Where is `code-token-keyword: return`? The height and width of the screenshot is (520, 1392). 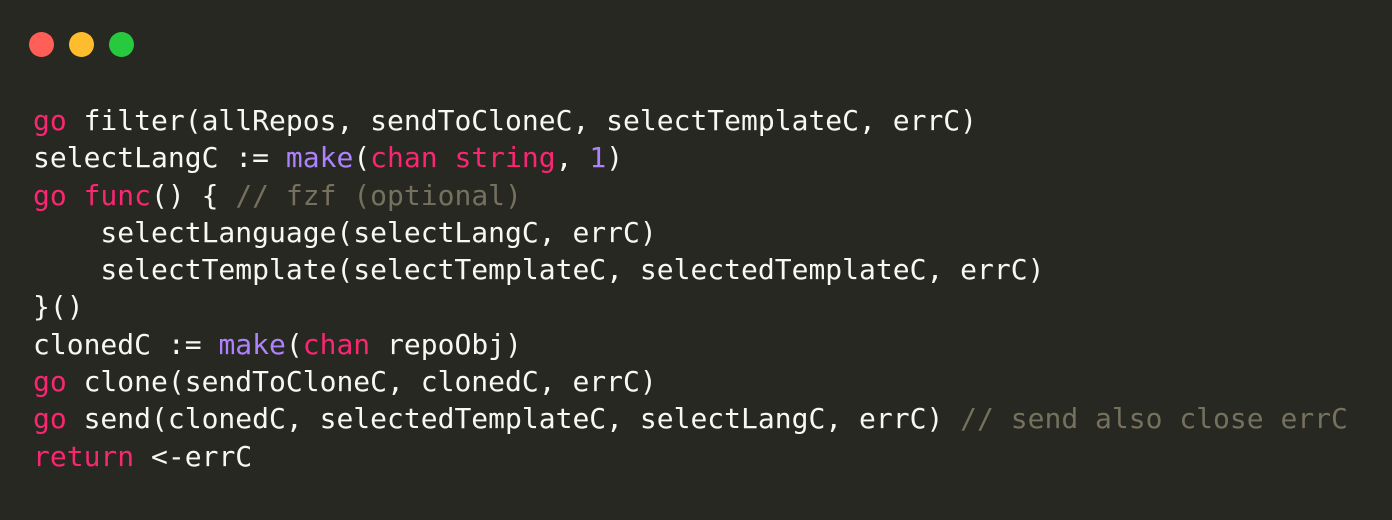
code-token-keyword: return is located at coordinates (84, 456).